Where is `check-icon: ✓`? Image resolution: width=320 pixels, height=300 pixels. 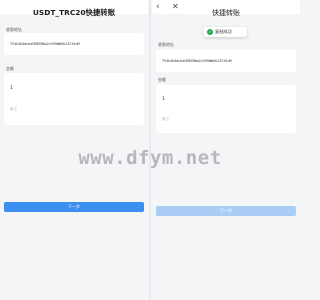
check-icon: ✓ is located at coordinates (210, 32).